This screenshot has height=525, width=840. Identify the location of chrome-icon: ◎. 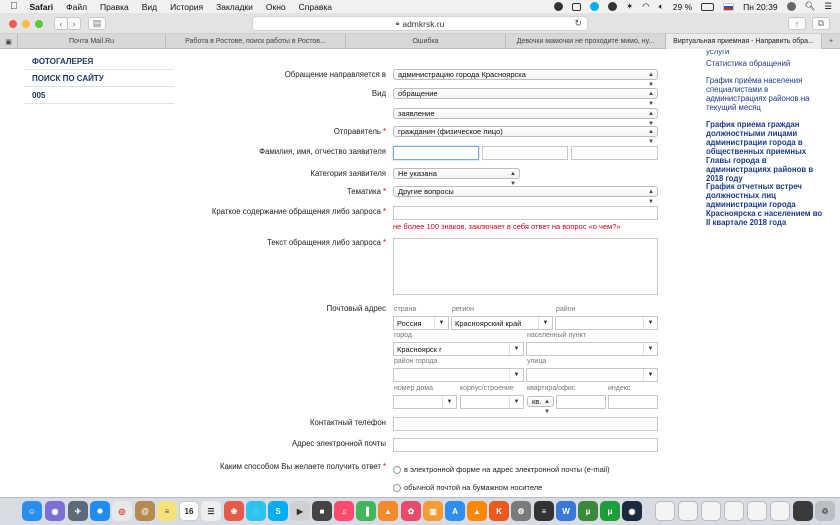
(122, 511).